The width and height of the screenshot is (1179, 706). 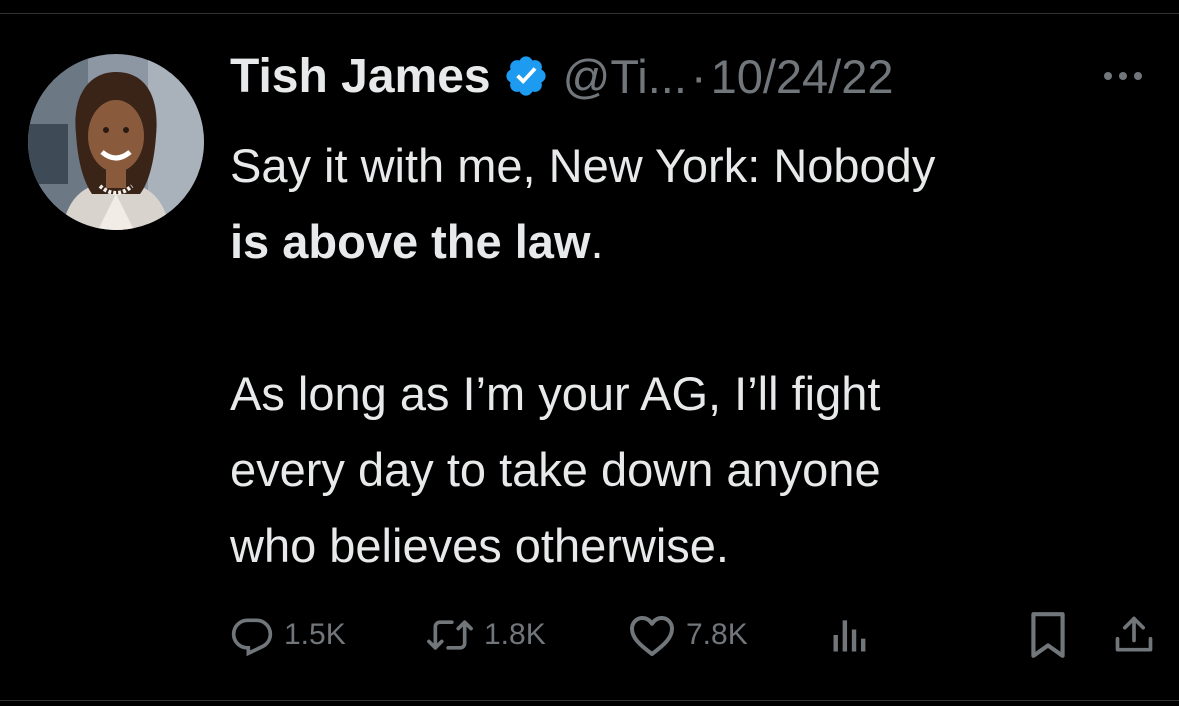 I want to click on tweet-date: 10/24/22, so click(x=802, y=76).